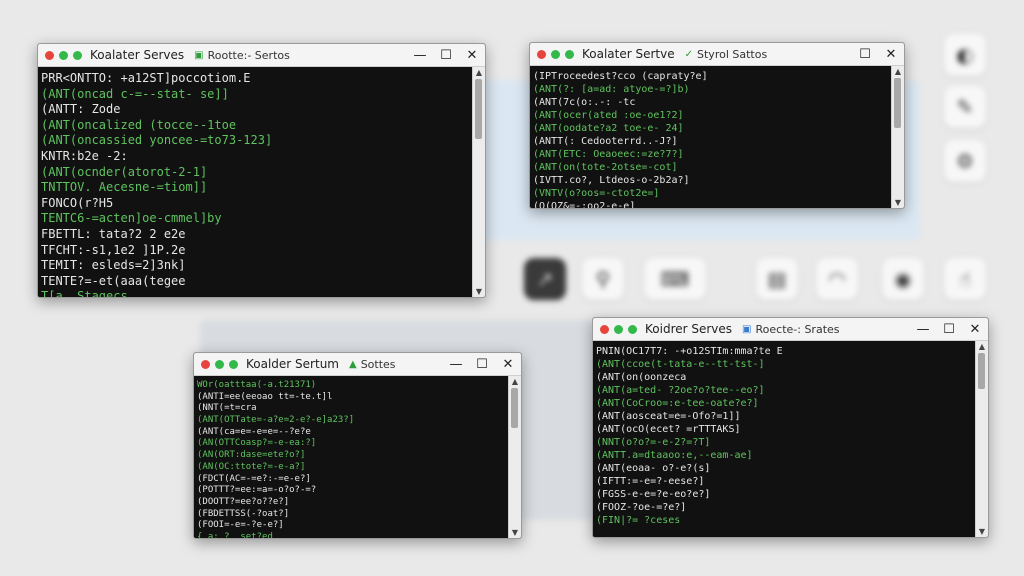 The image size is (1024, 576). Describe the element at coordinates (372, 364) in the screenshot. I see `window-subtitle: ▲ Sottes` at that location.